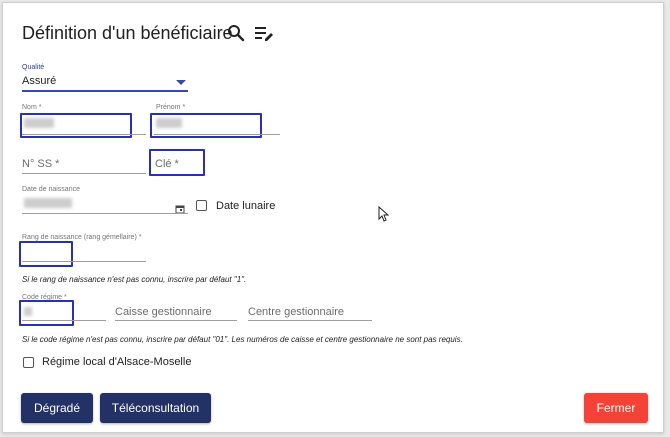  I want to click on rang-underline, so click(84, 261).